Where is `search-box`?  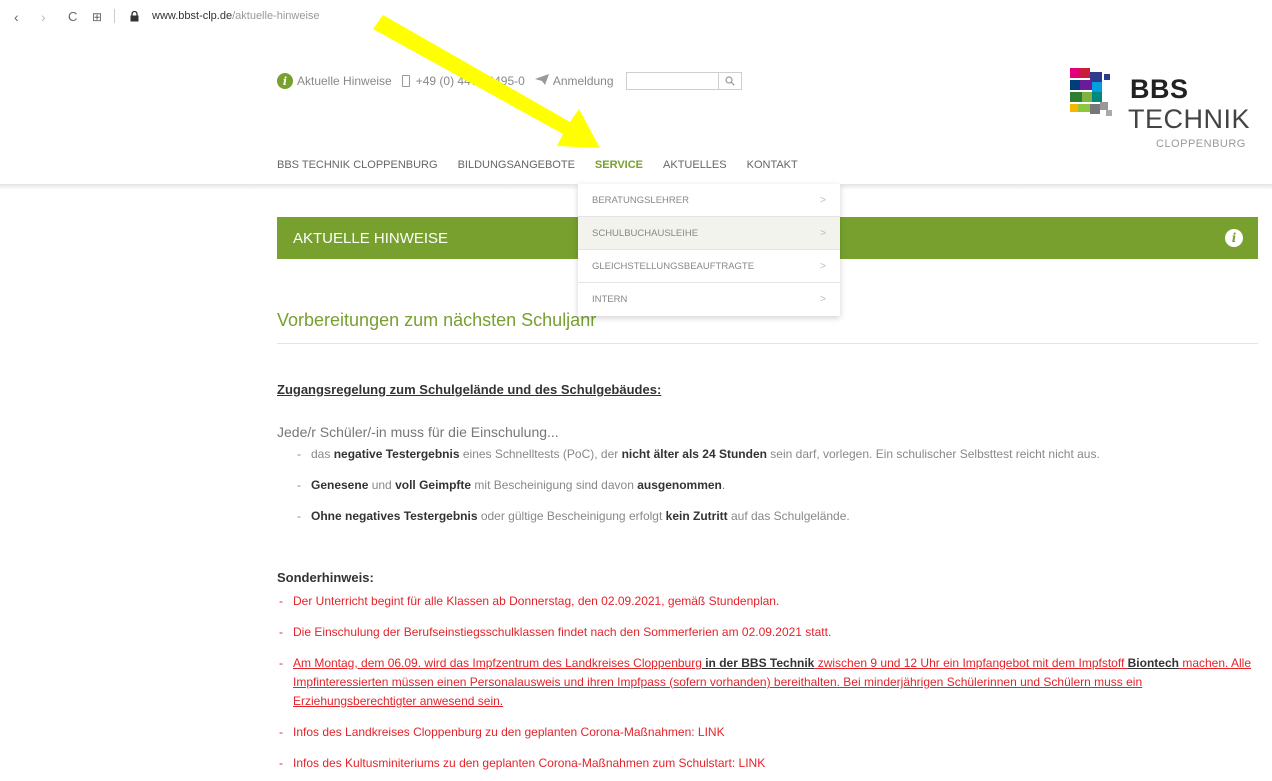 search-box is located at coordinates (683, 81).